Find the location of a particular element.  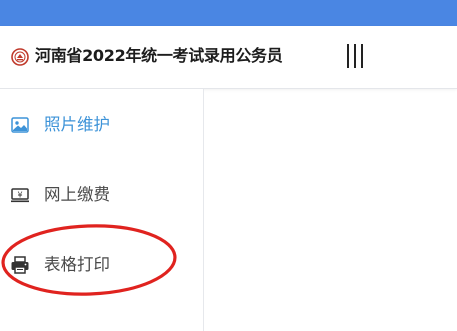

exam-seal-logo-icon is located at coordinates (20, 57).